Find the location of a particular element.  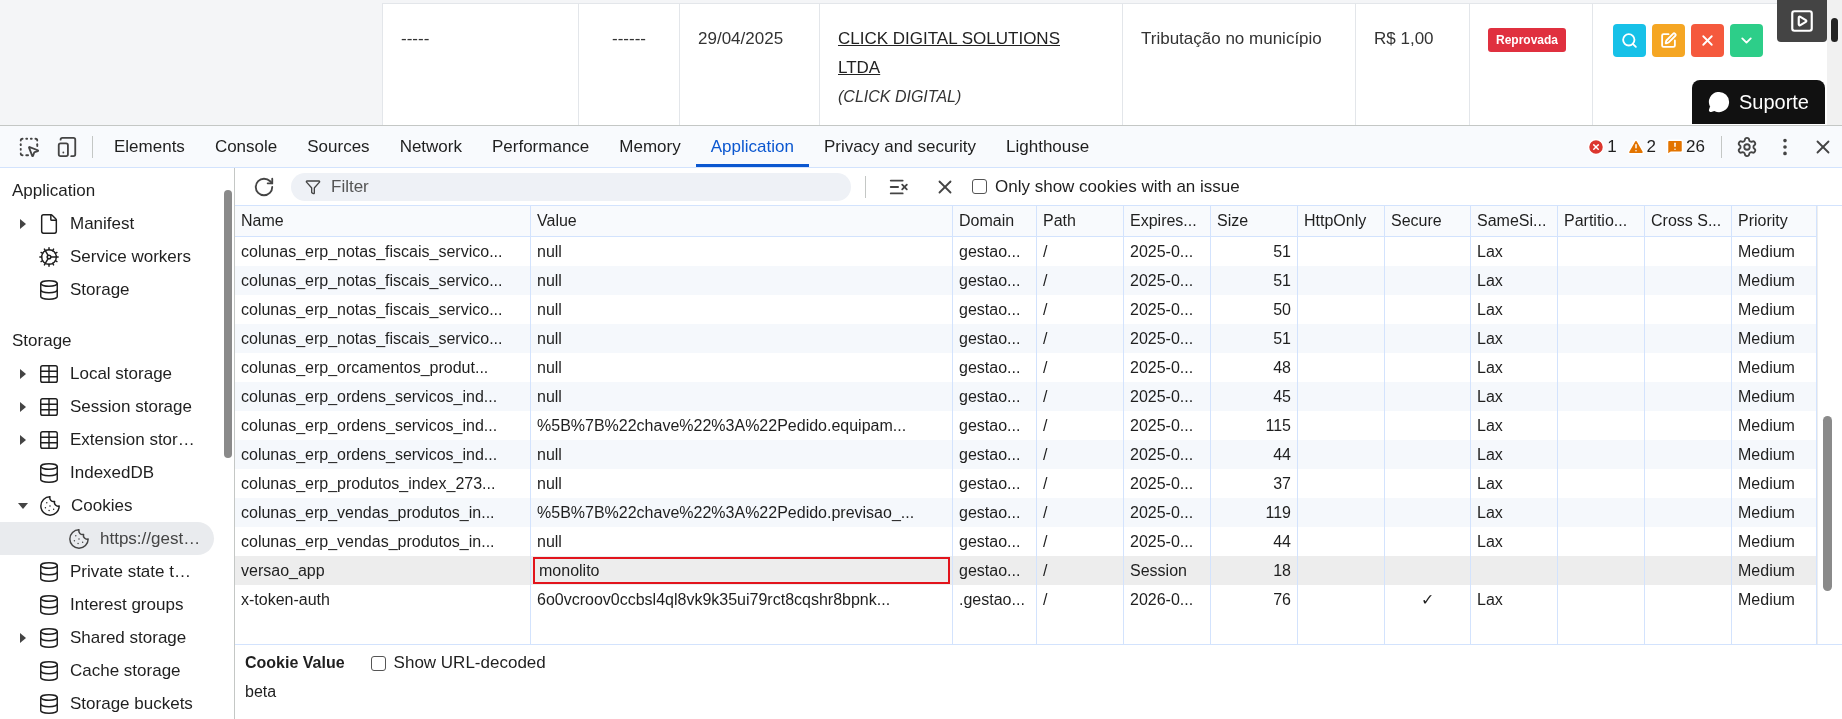

column-header: Secure is located at coordinates (1428, 221).